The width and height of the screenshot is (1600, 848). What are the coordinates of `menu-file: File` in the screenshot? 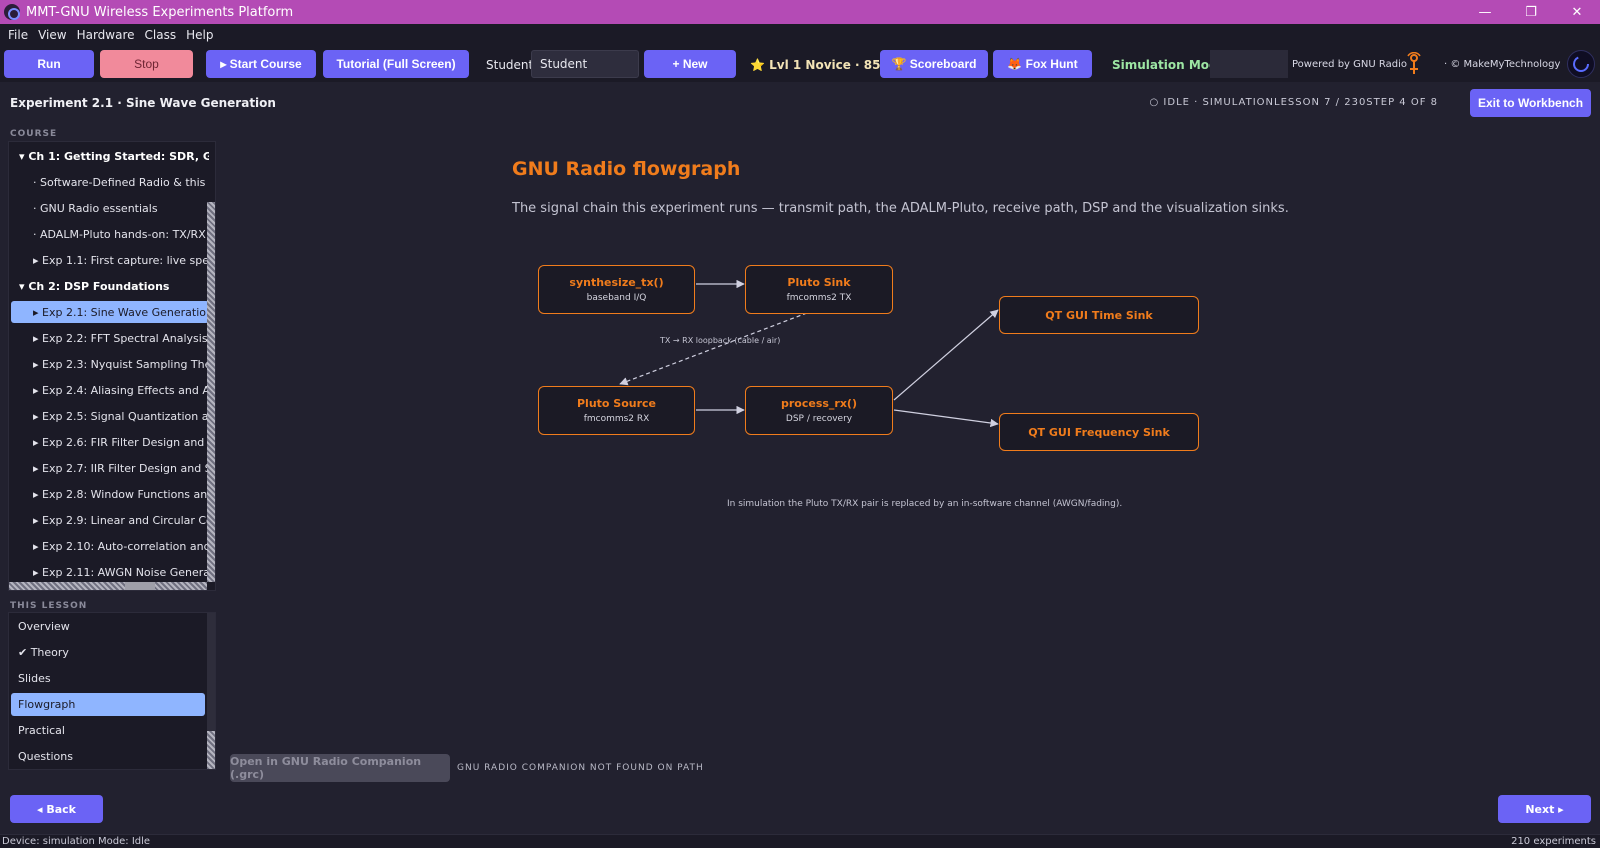 It's located at (18, 35).